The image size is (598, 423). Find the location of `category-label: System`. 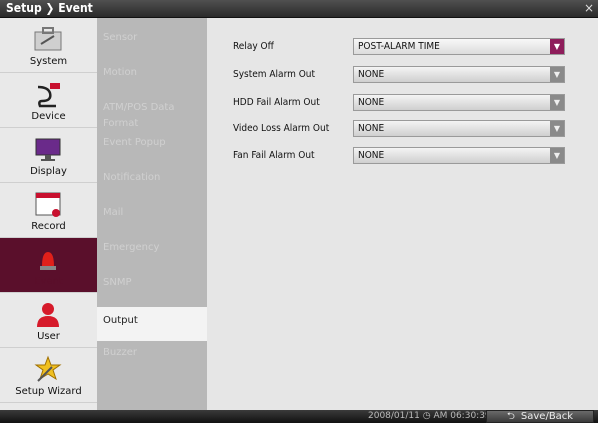

category-label: System is located at coordinates (48, 61).